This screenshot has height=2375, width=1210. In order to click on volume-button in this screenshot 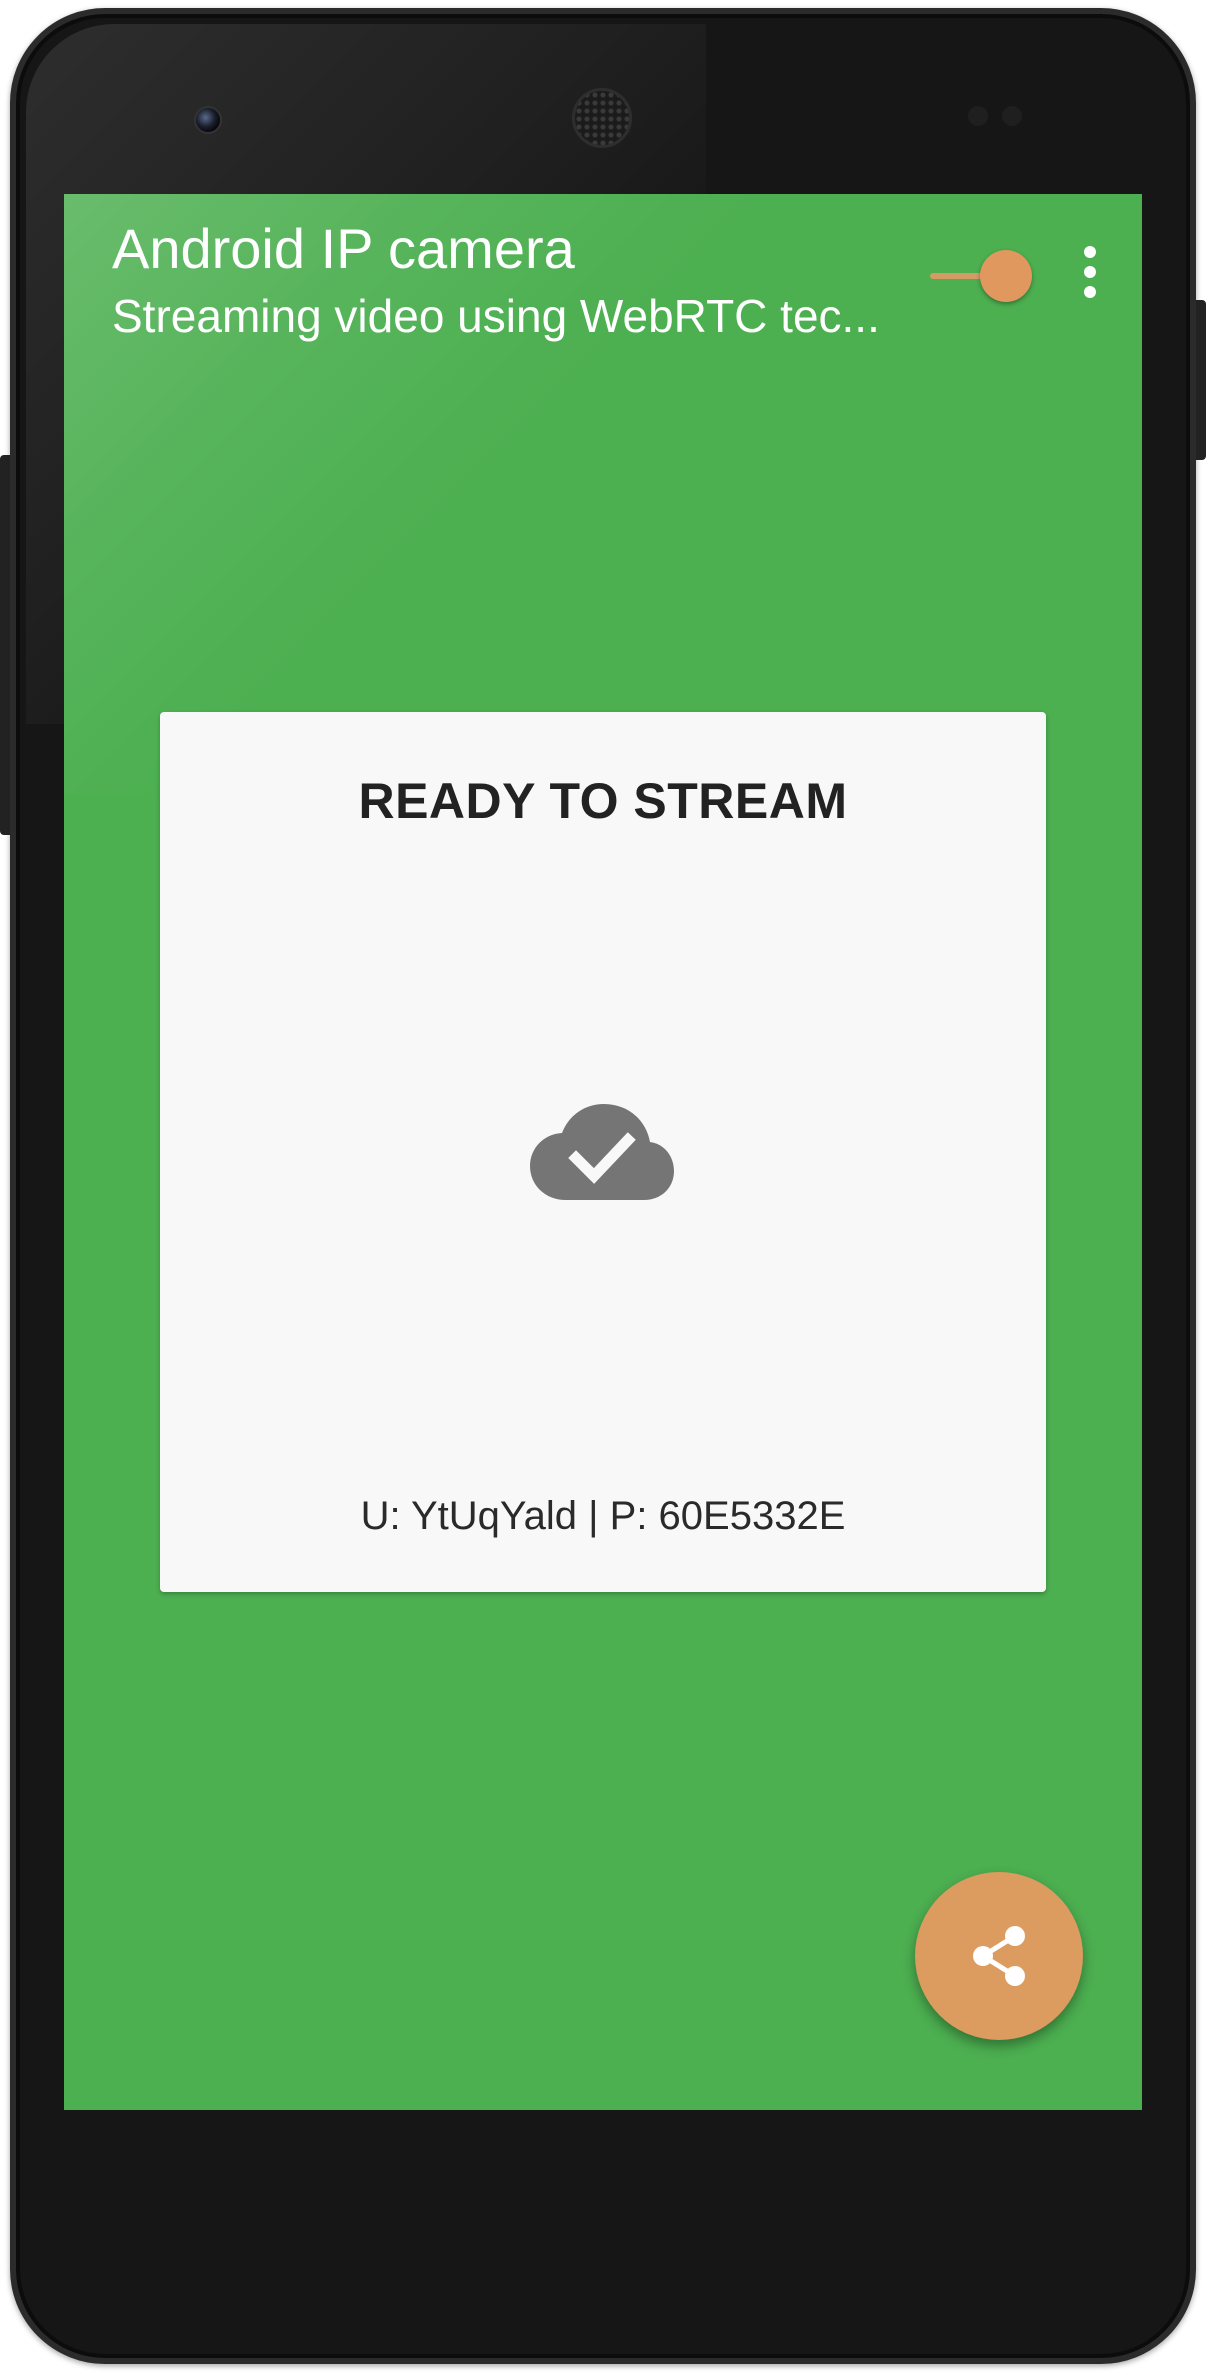, I will do `click(5, 645)`.